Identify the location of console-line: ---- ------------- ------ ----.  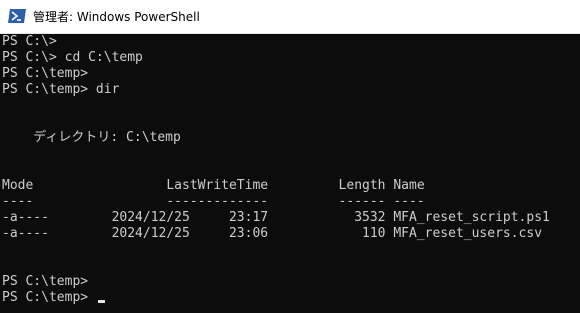
(213, 201).